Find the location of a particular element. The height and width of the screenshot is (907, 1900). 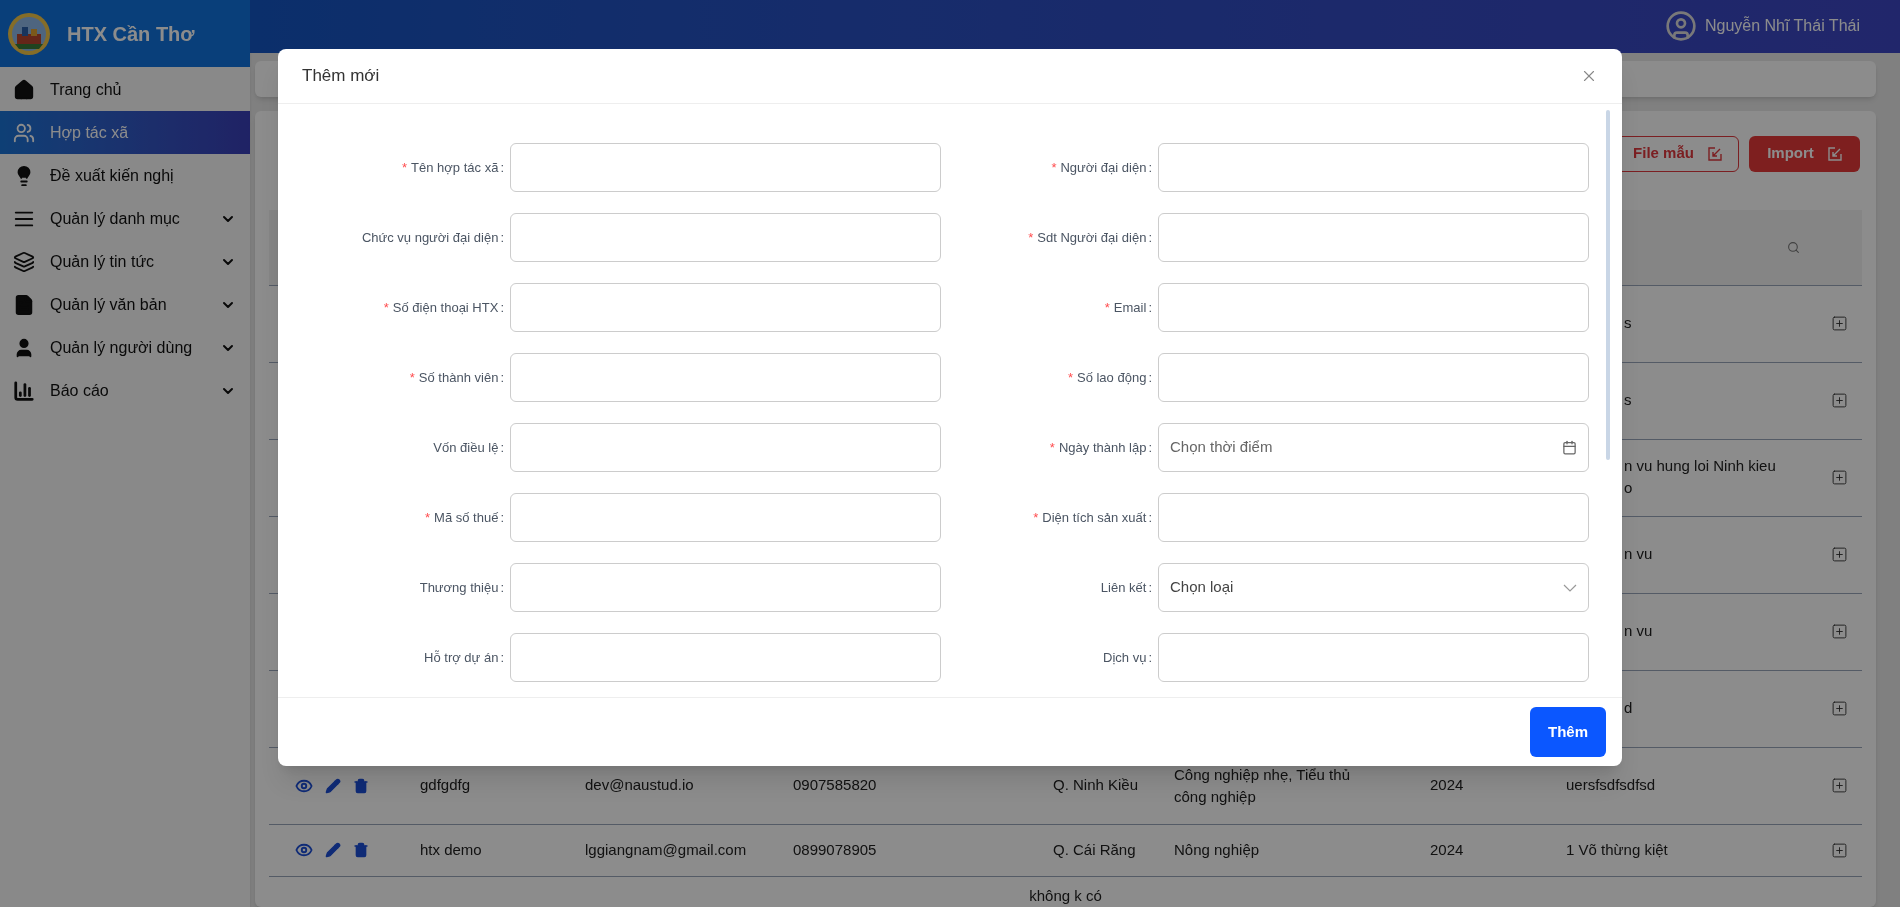

field-label: Thương thiệu: is located at coordinates (461, 587).